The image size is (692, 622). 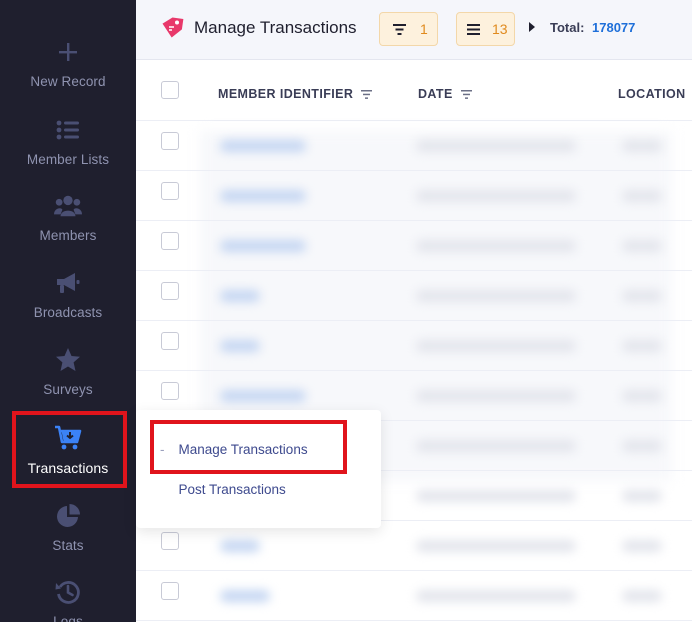 I want to click on sidebar-item-members: Members, so click(x=68, y=227).